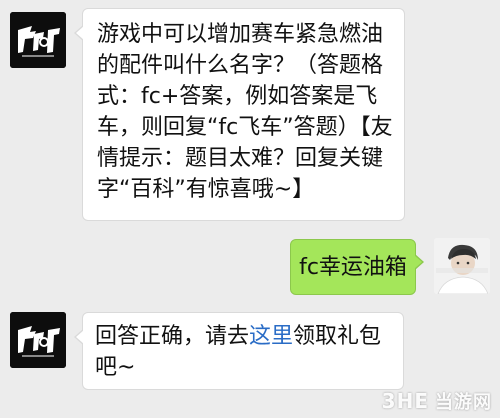 The width and height of the screenshot is (500, 418). What do you see at coordinates (240, 158) in the screenshot?
I see `message-text-line: 情提示：题目太难？回复关键` at bounding box center [240, 158].